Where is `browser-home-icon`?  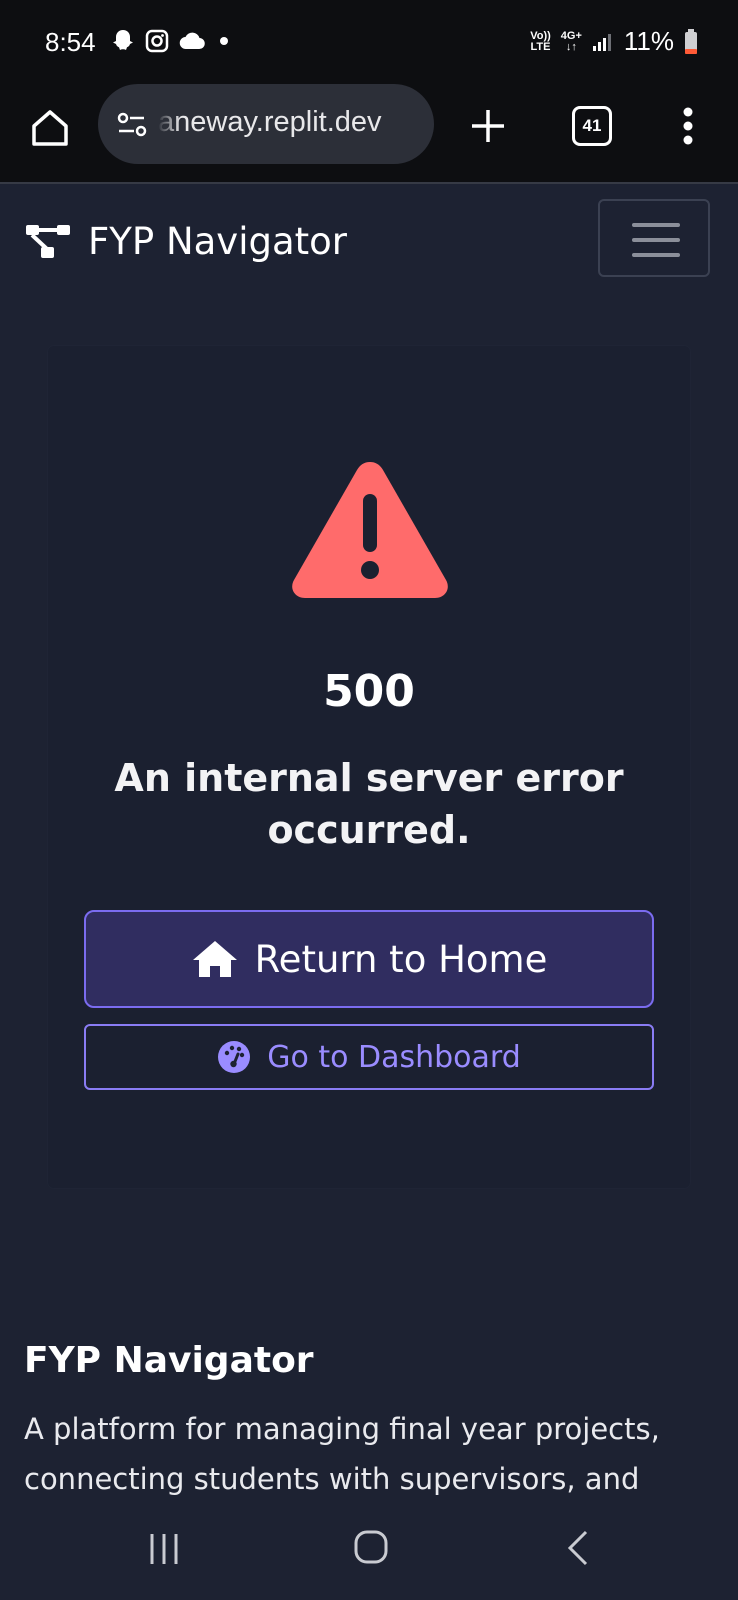
browser-home-icon is located at coordinates (50, 128).